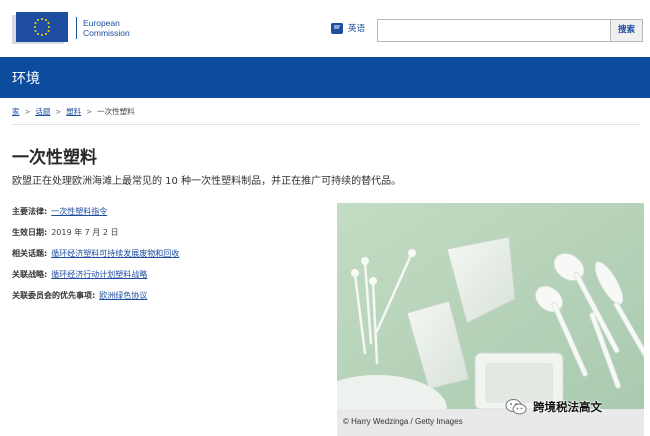 This screenshot has width=650, height=436. Describe the element at coordinates (325, 77) in the screenshot. I see `site-banner: 环境` at that location.